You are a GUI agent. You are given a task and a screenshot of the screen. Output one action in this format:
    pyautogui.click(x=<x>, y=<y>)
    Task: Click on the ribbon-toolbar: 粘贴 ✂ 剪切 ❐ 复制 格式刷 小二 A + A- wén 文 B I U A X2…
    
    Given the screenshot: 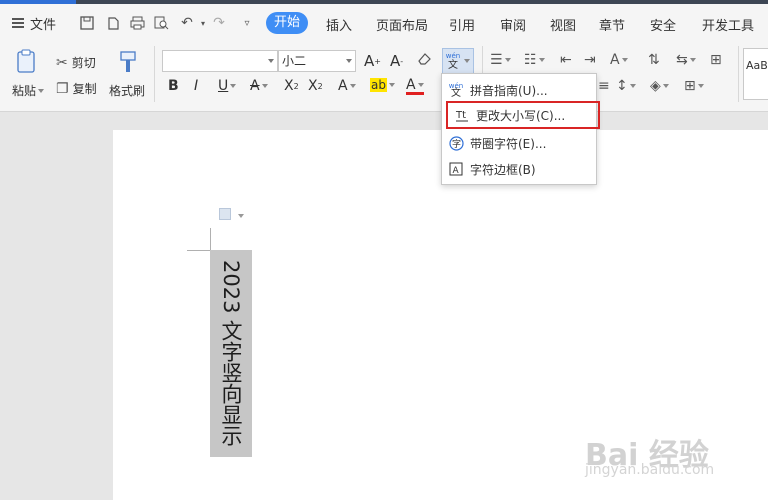 What is the action you would take?
    pyautogui.click(x=384, y=77)
    